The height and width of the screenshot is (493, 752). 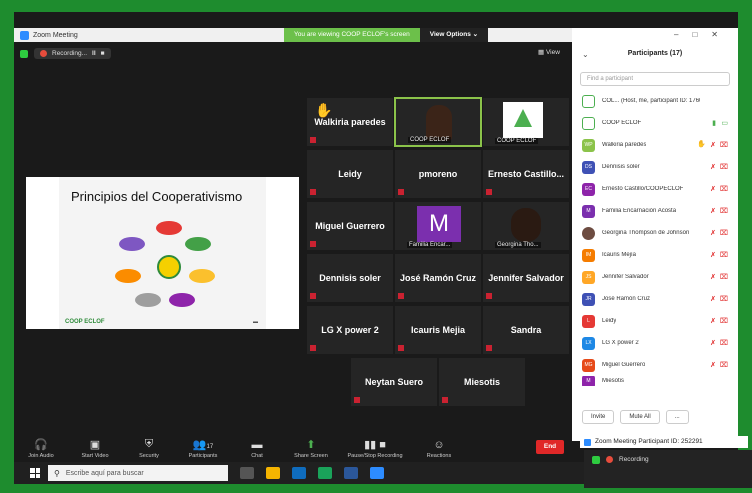 I want to click on video-tile-jennifer: Jennifer Salvador, so click(x=526, y=278).